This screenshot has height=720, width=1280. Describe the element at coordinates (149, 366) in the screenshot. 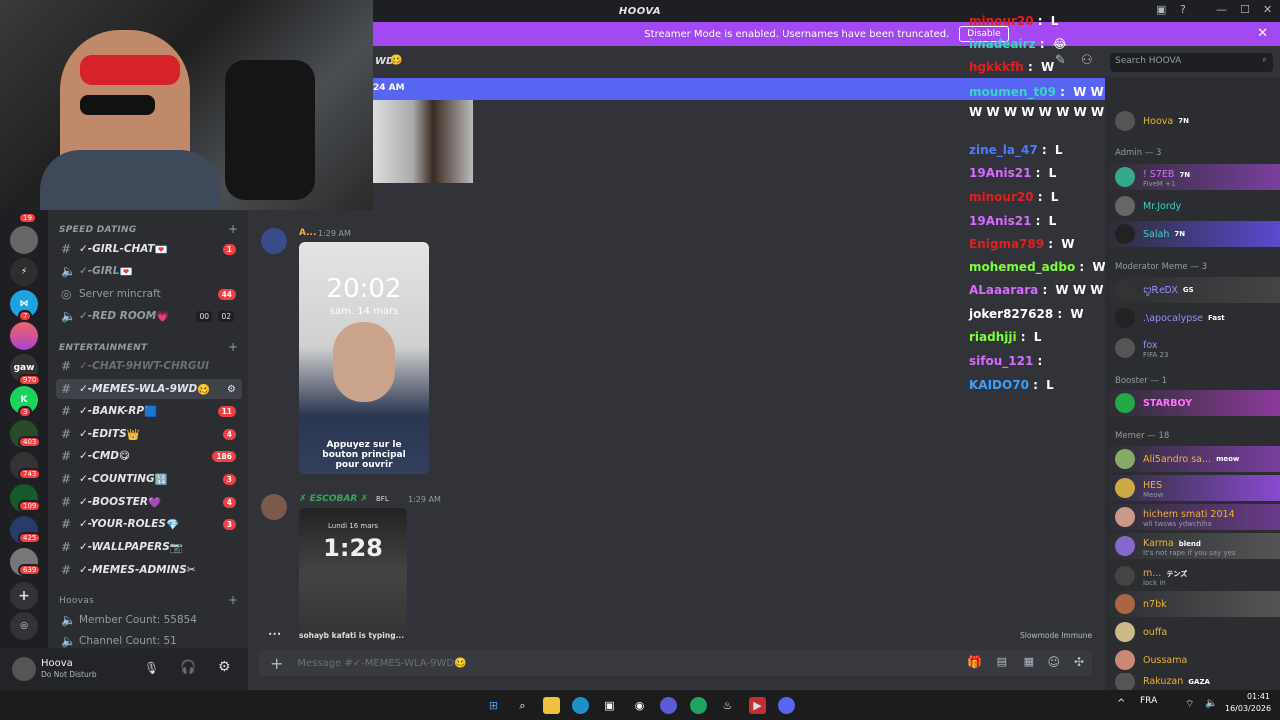

I see `channel-chat-9hwt: # ✓-CHAT-9HWT-CHRGUI` at that location.